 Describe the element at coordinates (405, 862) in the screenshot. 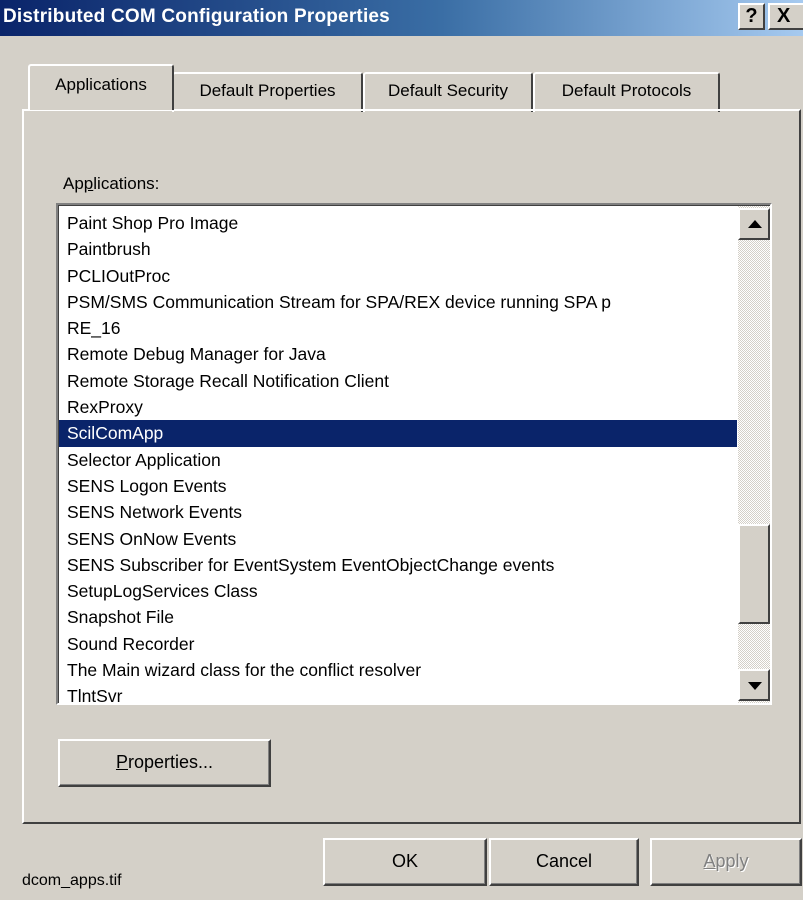

I see `ok-button: OK` at that location.